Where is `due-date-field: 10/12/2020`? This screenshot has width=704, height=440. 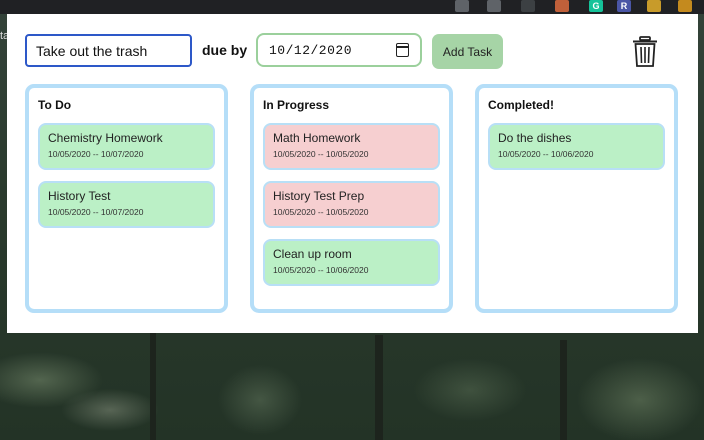 due-date-field: 10/12/2020 is located at coordinates (339, 50).